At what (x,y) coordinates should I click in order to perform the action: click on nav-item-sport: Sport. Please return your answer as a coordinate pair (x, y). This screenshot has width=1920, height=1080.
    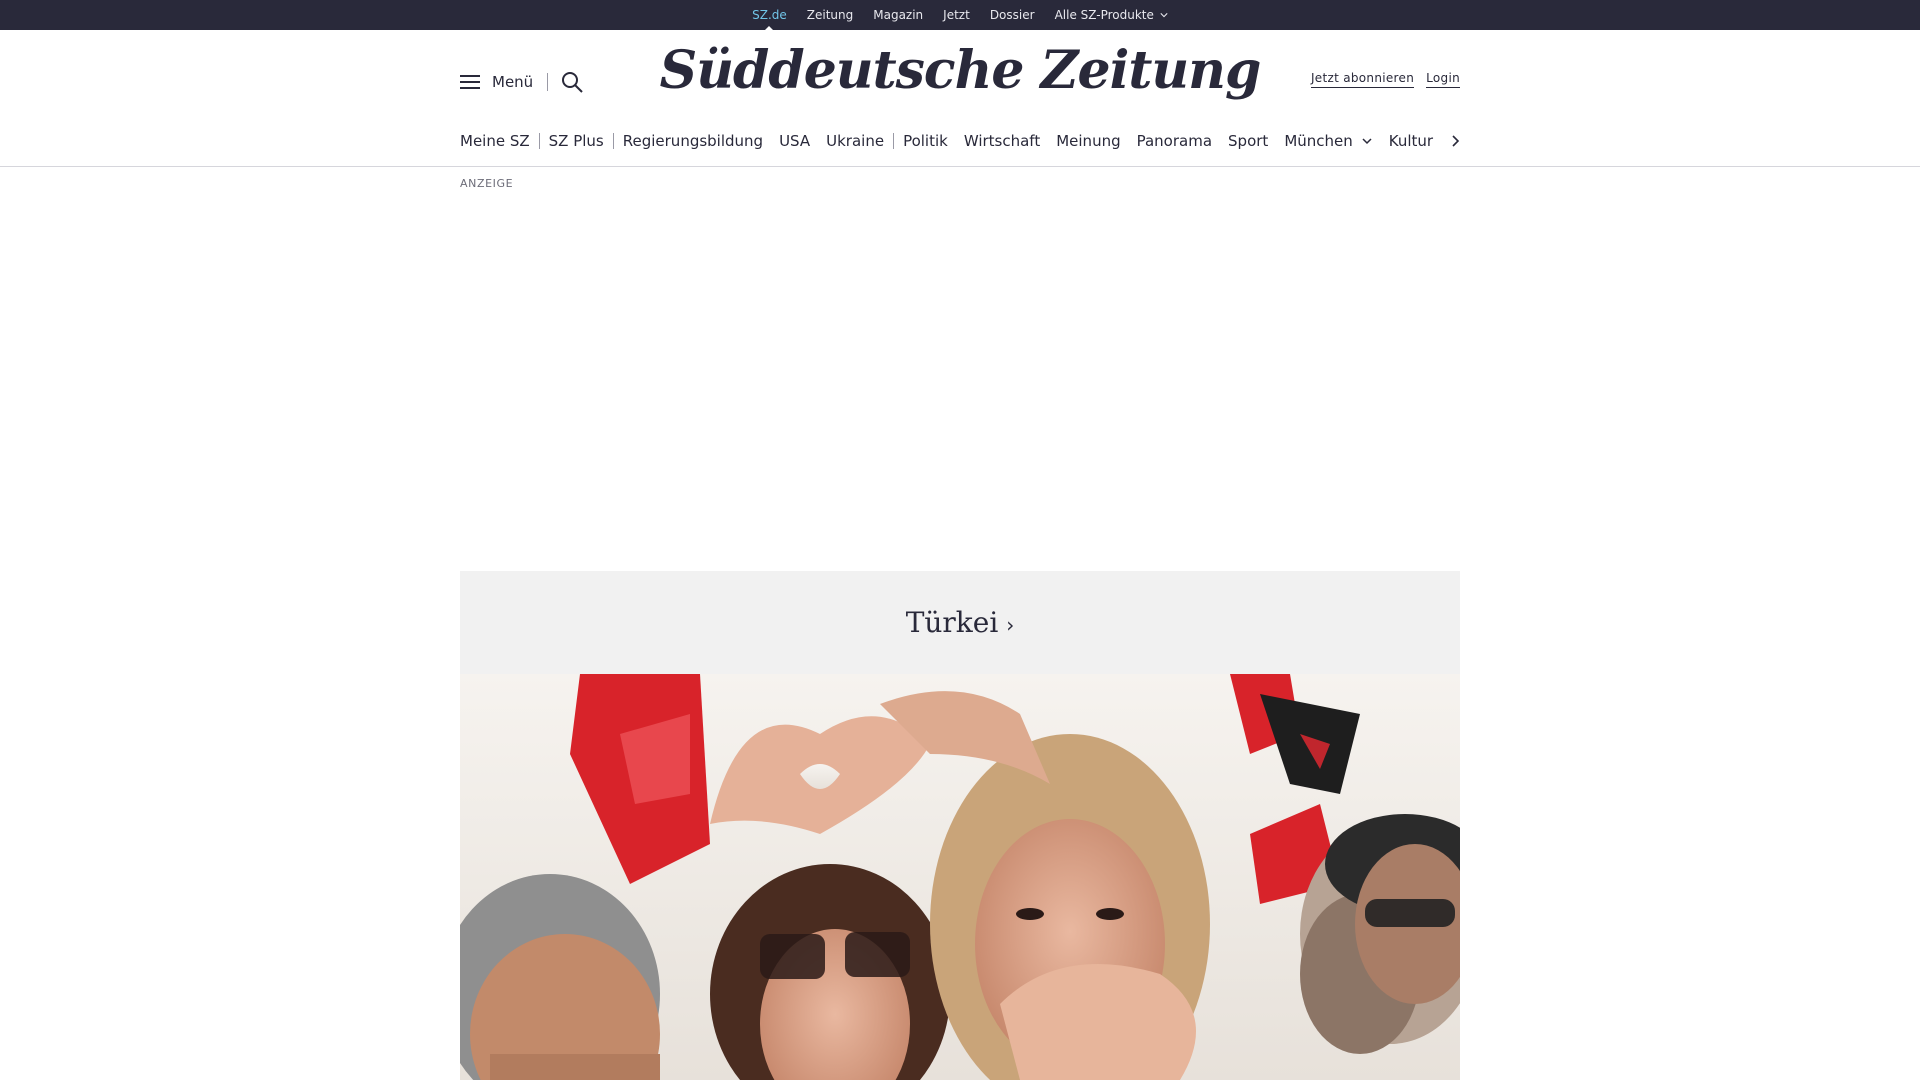
    Looking at the image, I should click on (1248, 141).